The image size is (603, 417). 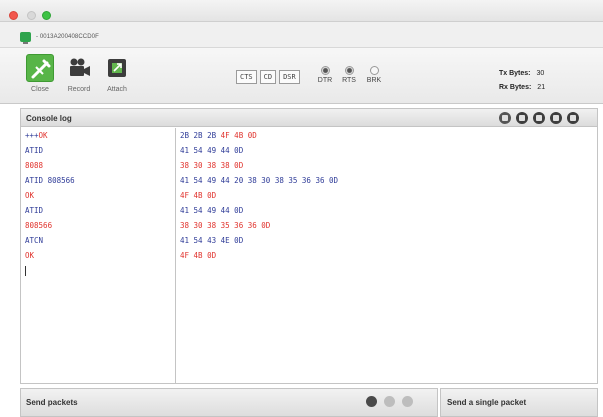 What do you see at coordinates (34, 240) in the screenshot?
I see `log-row-8: ATCN` at bounding box center [34, 240].